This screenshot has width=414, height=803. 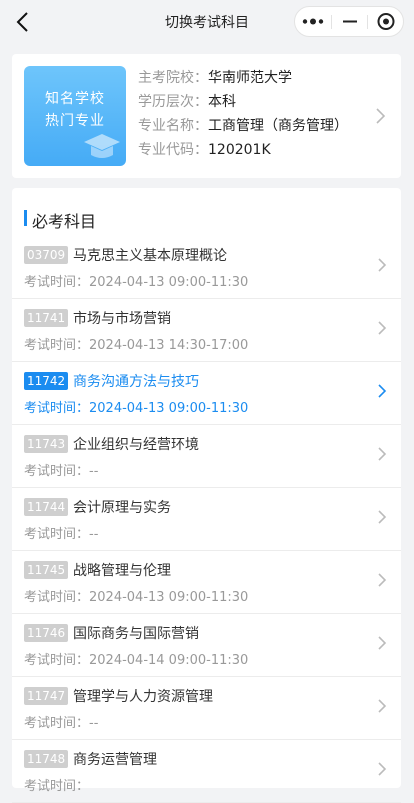 I want to click on subject-name: 市场与市场营销, so click(x=122, y=319).